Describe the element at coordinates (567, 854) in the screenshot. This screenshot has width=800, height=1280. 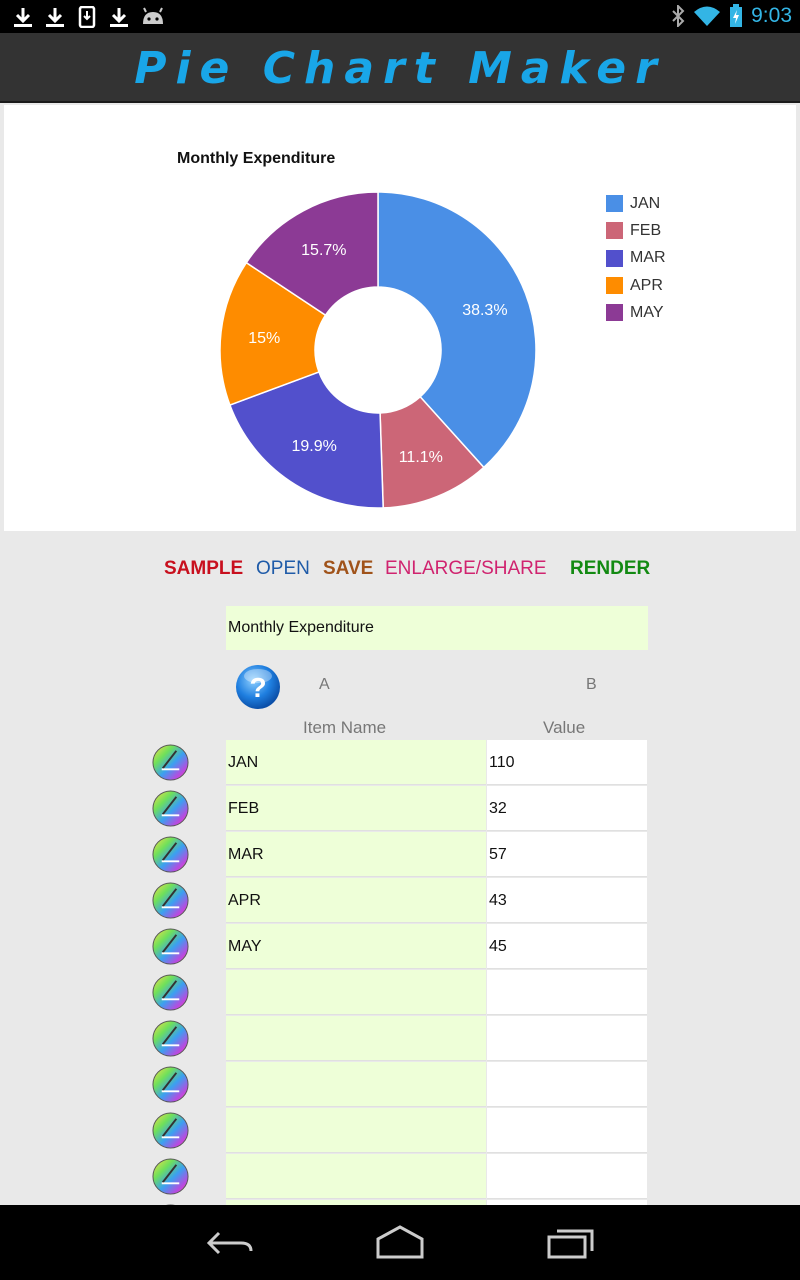
I see `value-cell: 57` at that location.